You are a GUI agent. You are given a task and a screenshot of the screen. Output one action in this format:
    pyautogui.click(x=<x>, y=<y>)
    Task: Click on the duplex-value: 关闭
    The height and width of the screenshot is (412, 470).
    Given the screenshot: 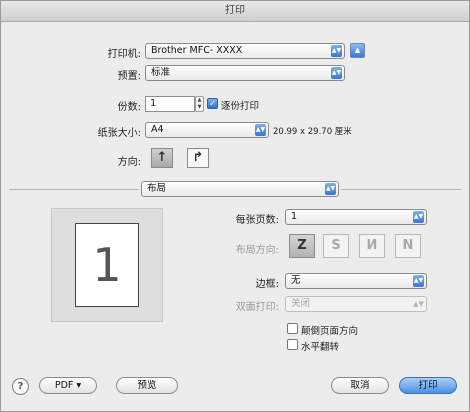 What is the action you would take?
    pyautogui.click(x=301, y=303)
    